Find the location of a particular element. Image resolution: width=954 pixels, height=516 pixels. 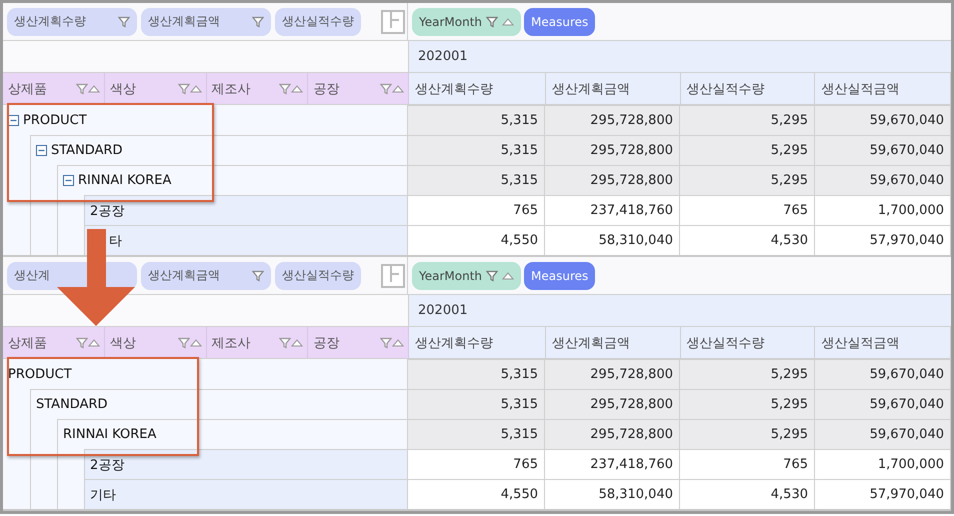

row-header: 타 is located at coordinates (245, 240).